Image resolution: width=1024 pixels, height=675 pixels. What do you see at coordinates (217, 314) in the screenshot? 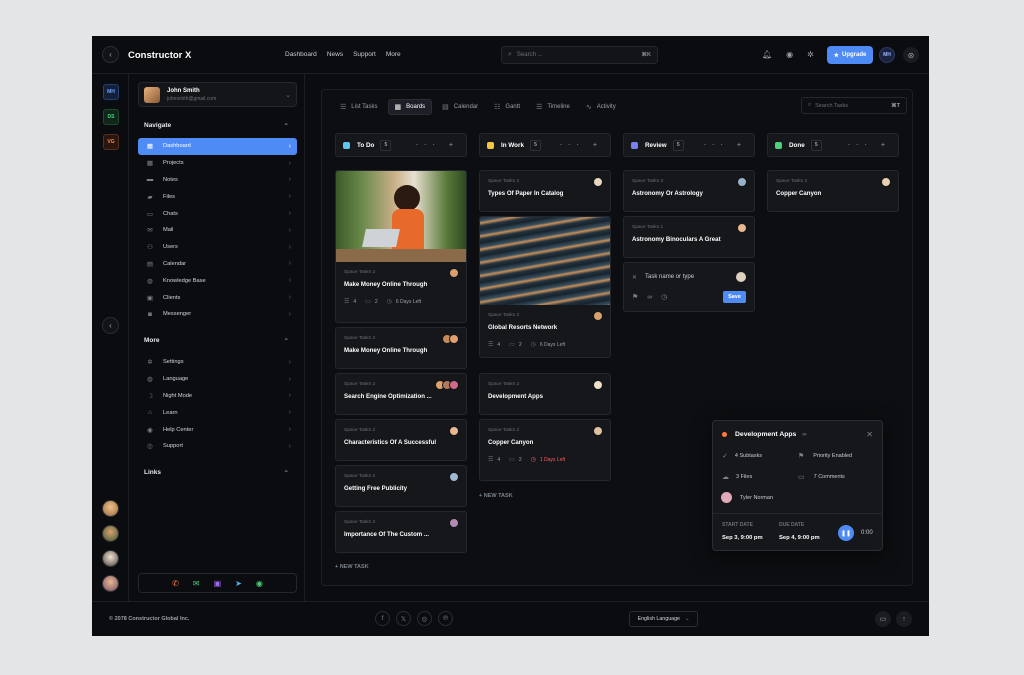
I see `sidebar-item-messenger: ◙ Messenger ›` at bounding box center [217, 314].